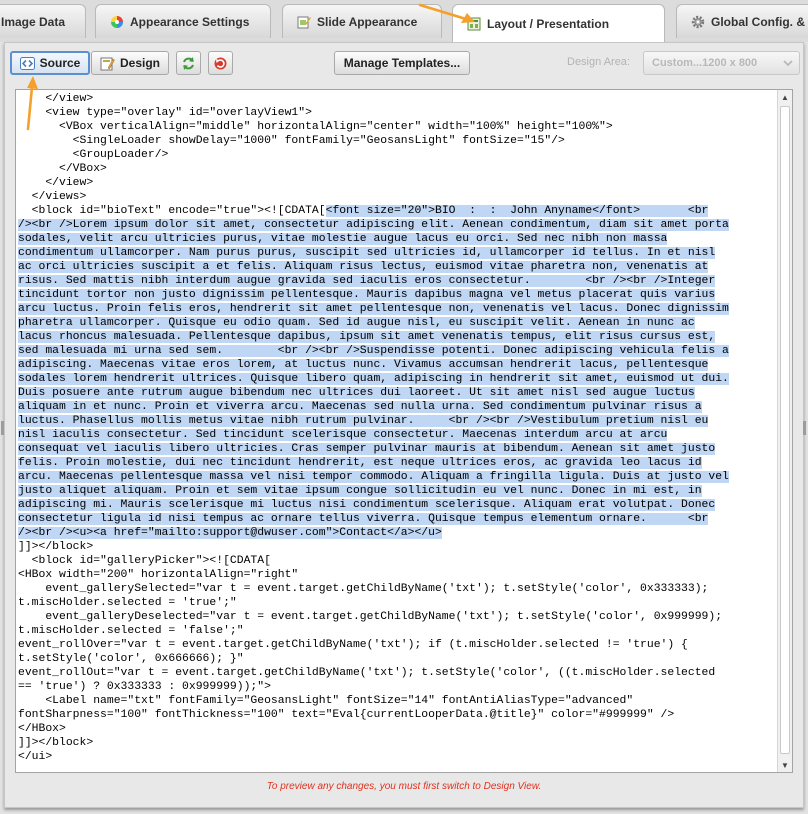 The image size is (808, 814). Describe the element at coordinates (474, 23) in the screenshot. I see `layout-grid-icon` at that location.